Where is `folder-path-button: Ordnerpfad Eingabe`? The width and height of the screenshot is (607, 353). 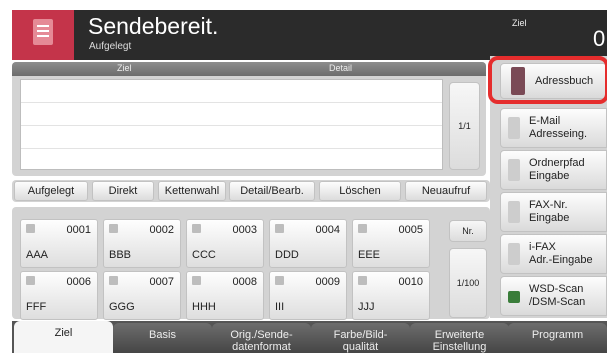 folder-path-button: Ordnerpfad Eingabe is located at coordinates (553, 170).